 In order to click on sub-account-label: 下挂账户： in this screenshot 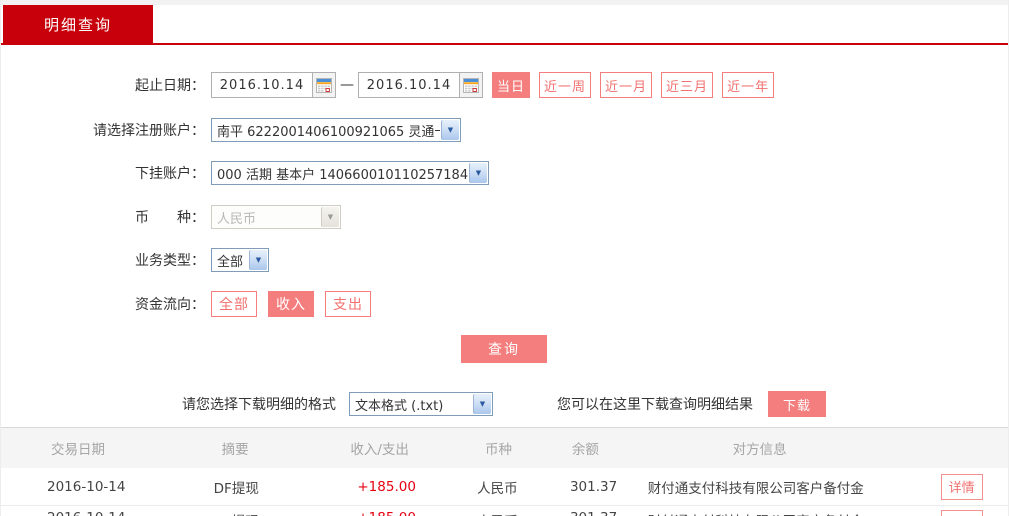, I will do `click(170, 174)`.